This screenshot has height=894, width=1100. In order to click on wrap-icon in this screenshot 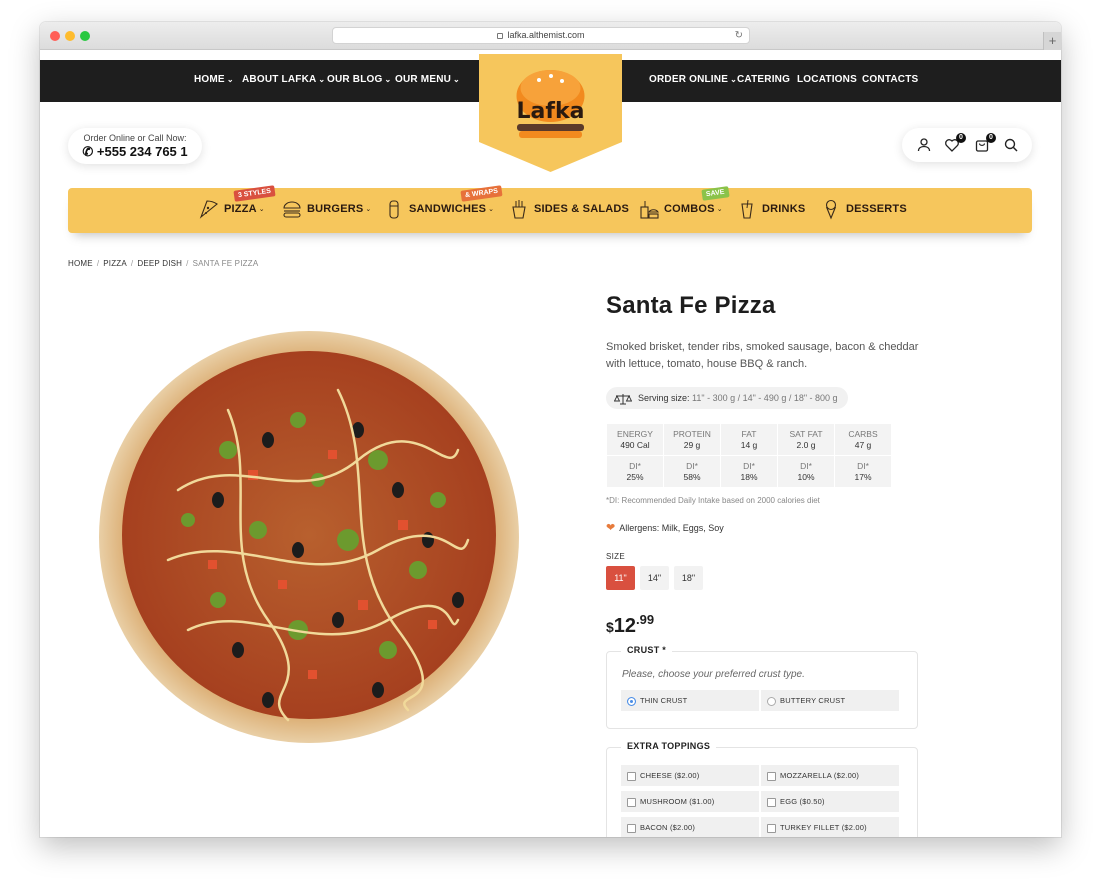, I will do `click(394, 209)`.